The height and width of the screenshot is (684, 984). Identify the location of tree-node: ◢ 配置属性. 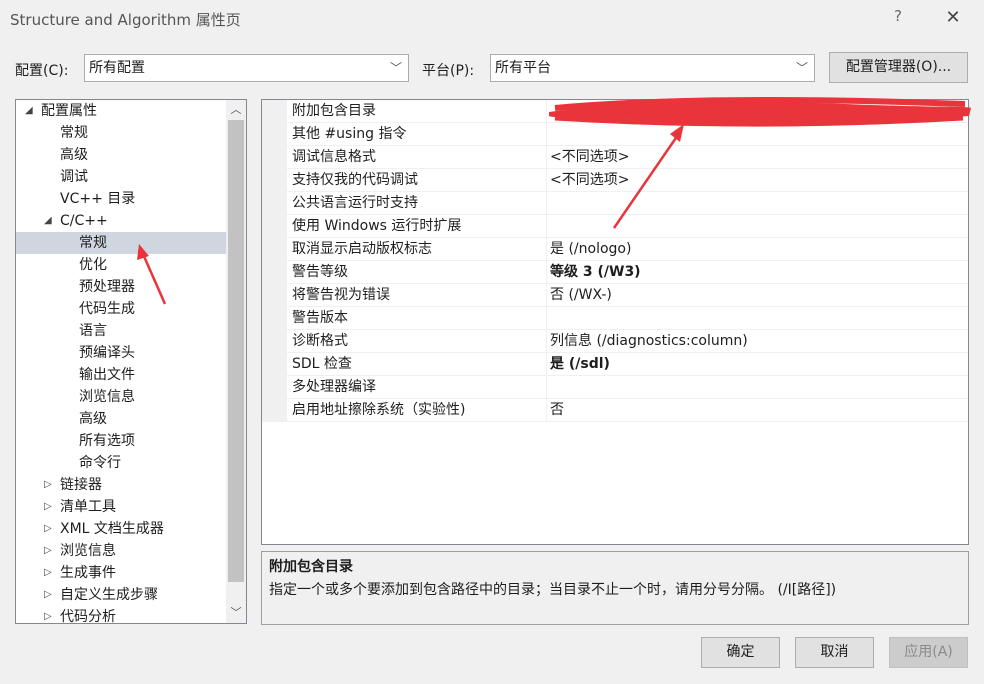
(121, 111).